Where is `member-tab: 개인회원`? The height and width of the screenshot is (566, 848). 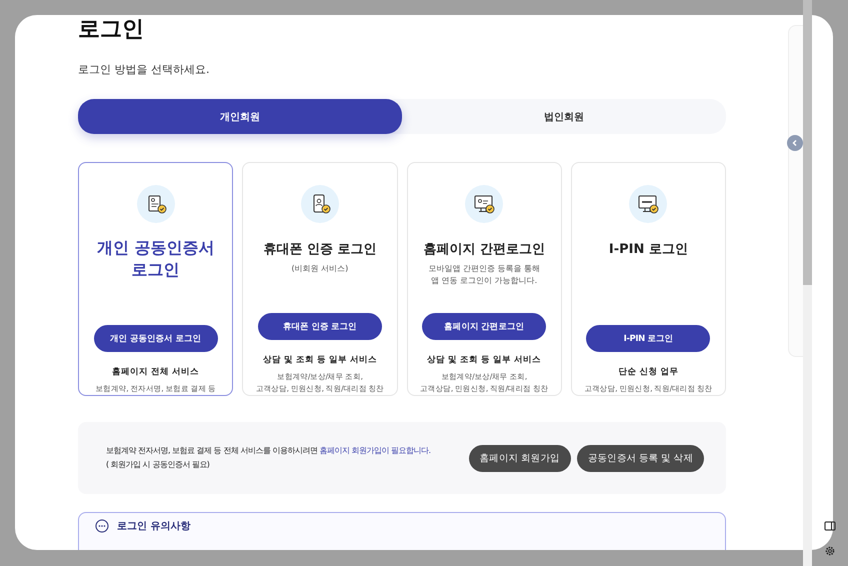 member-tab: 개인회원 is located at coordinates (240, 116).